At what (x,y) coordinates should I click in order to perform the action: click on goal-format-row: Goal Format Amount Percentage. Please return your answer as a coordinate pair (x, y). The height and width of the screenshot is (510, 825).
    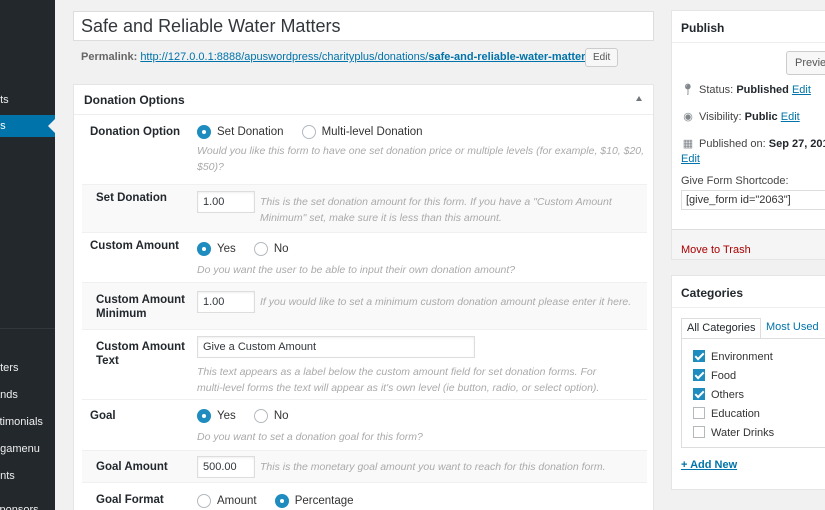
    Looking at the image, I should click on (364, 496).